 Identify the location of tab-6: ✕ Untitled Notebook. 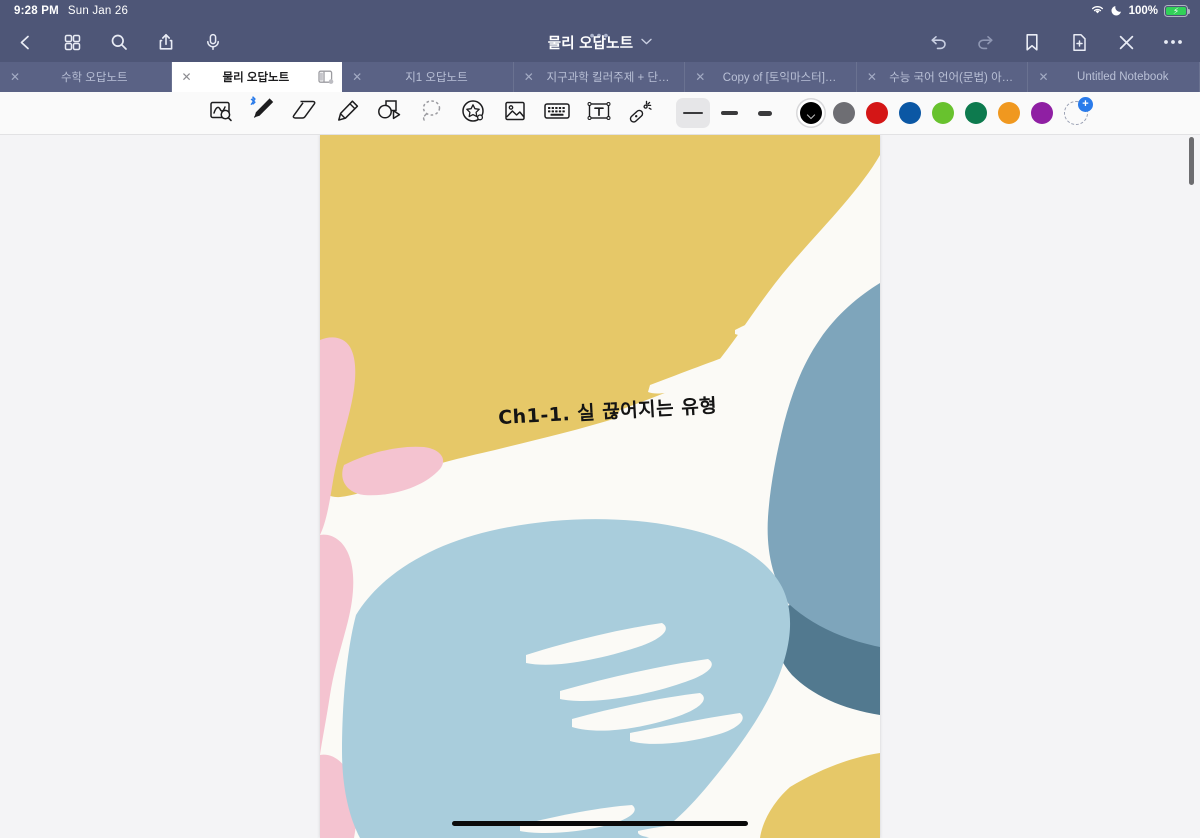
(1114, 77).